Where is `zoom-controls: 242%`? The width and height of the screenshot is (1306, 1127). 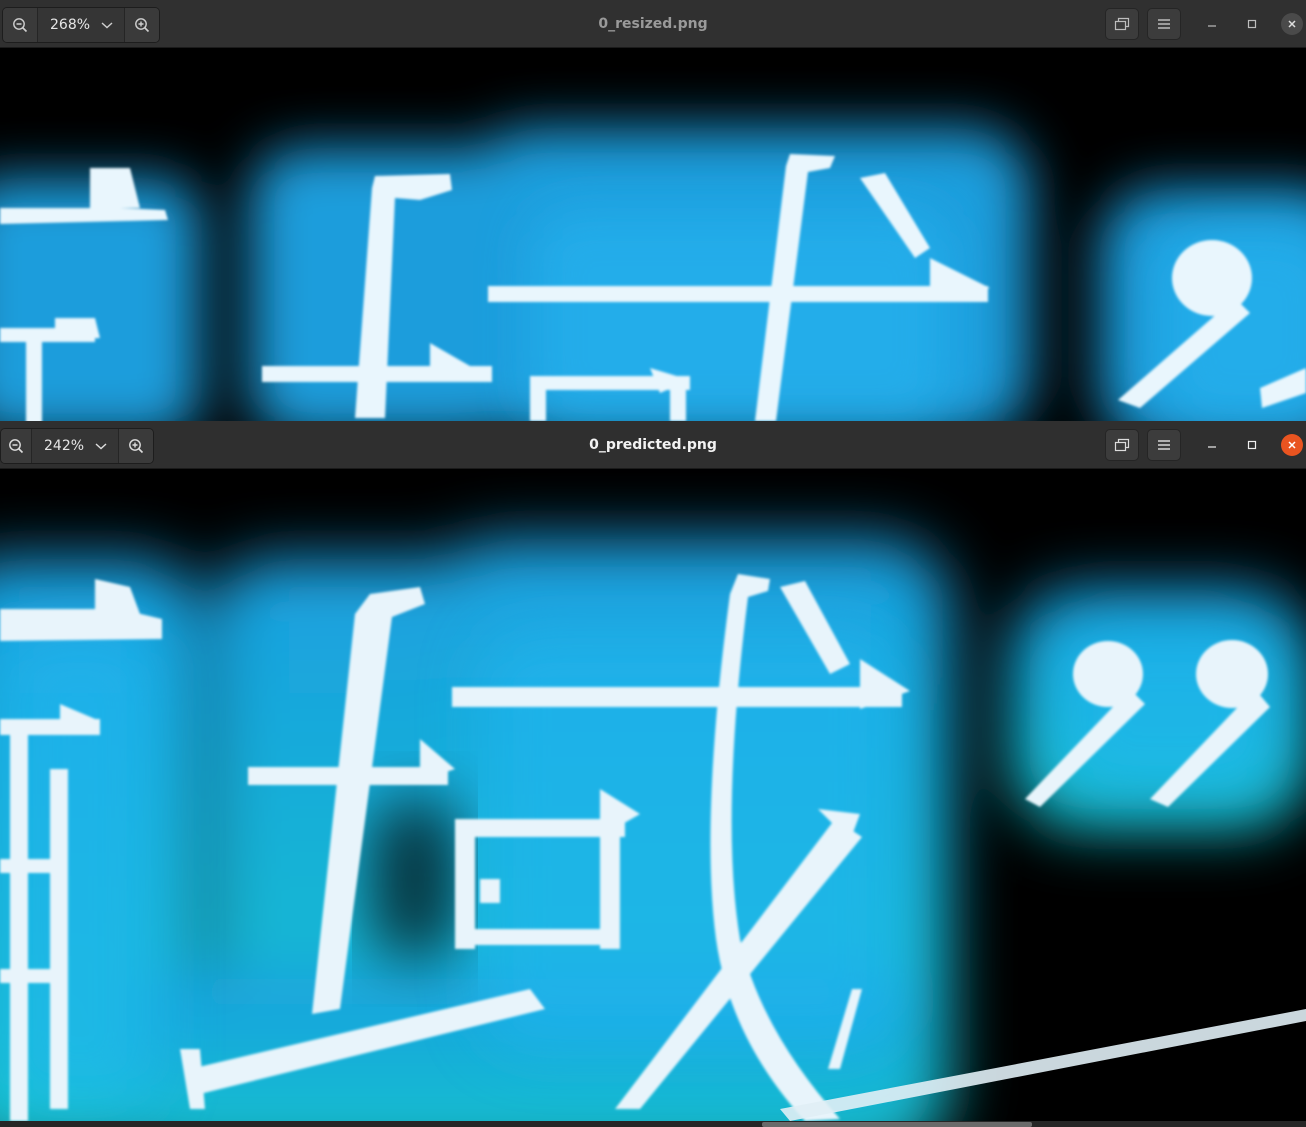
zoom-controls: 242% is located at coordinates (77, 446).